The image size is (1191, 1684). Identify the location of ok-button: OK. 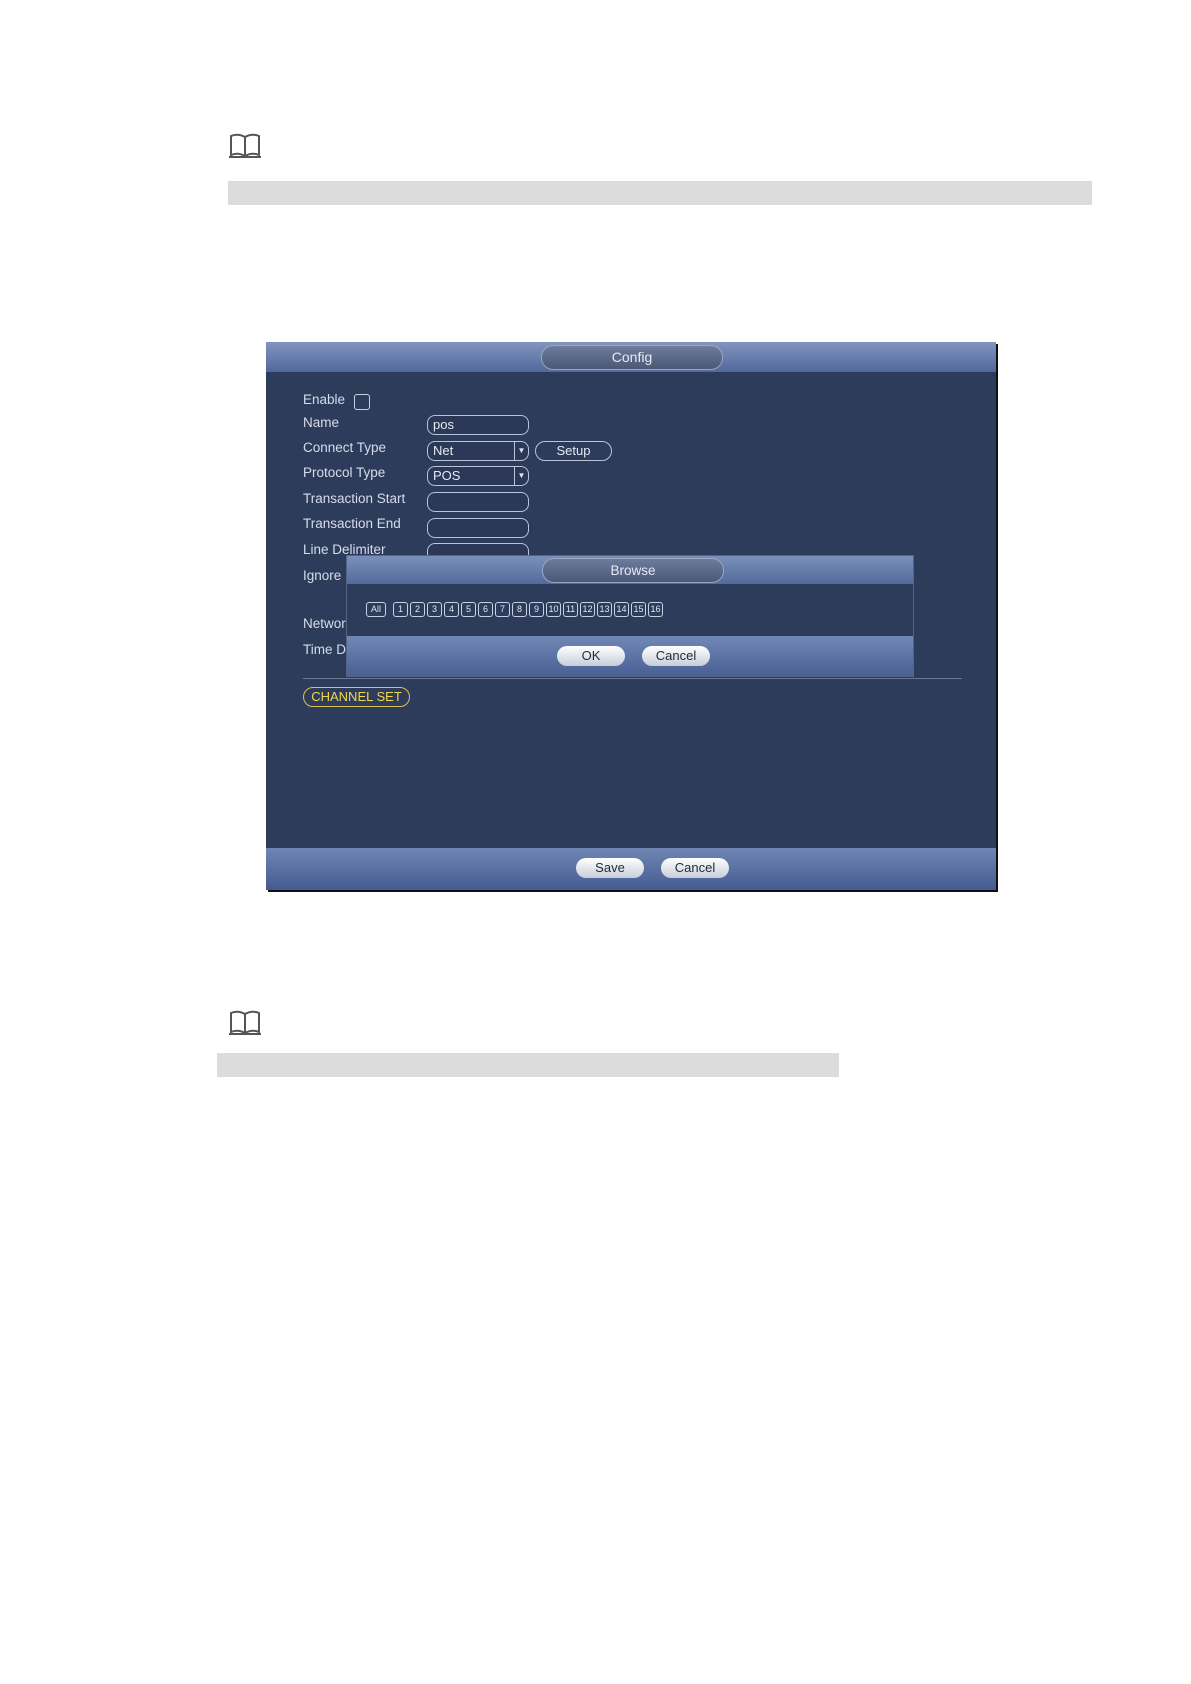
(591, 656).